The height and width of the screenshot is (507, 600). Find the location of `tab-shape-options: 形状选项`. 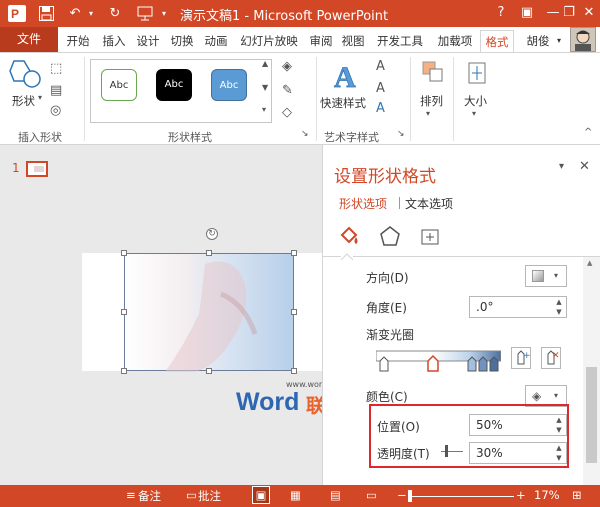

tab-shape-options: 形状选项 is located at coordinates (363, 203).